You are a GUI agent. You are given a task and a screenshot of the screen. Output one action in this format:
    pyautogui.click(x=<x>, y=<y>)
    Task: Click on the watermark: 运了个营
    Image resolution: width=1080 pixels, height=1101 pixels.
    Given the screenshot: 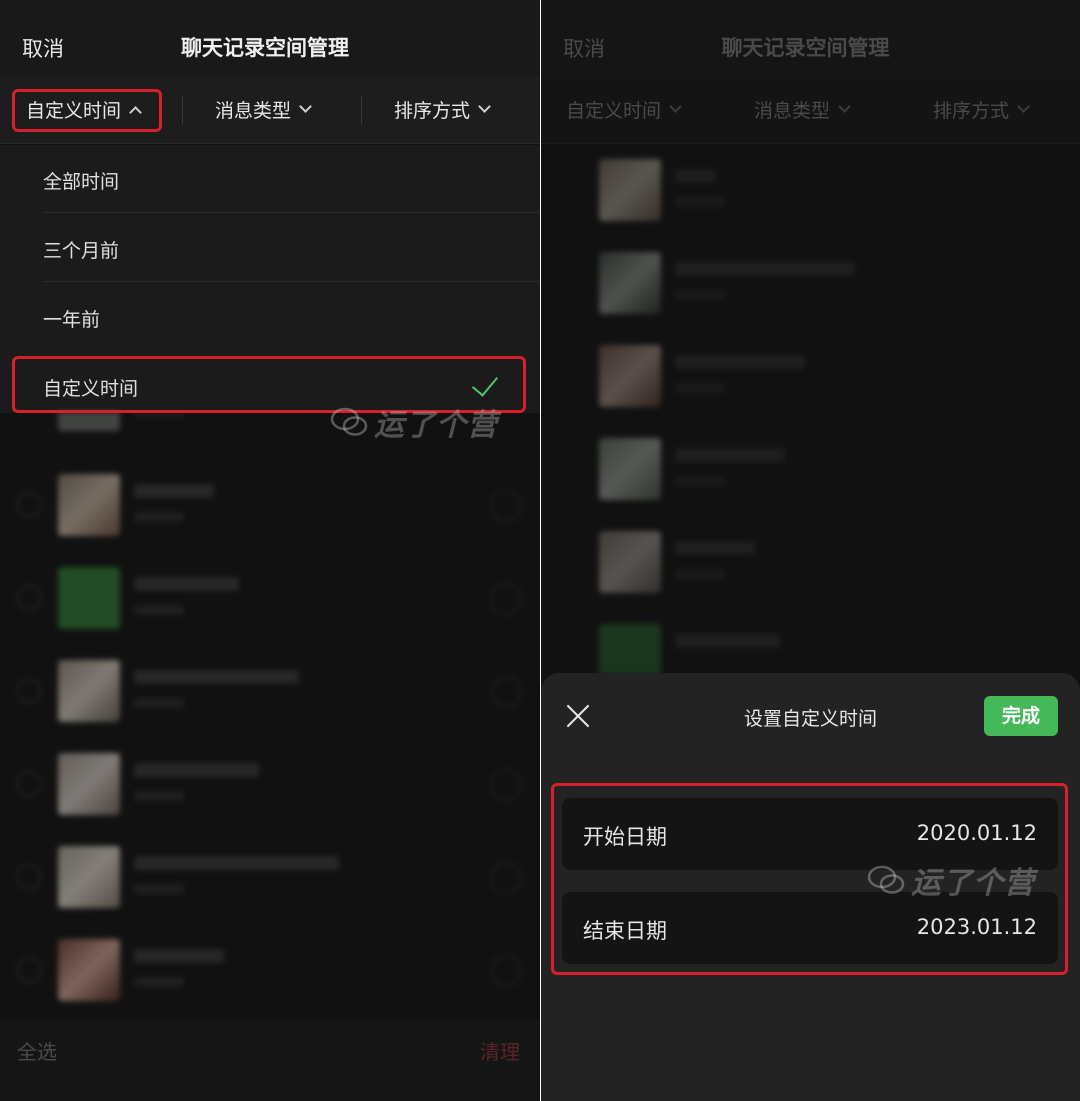 What is the action you would take?
    pyautogui.click(x=951, y=880)
    